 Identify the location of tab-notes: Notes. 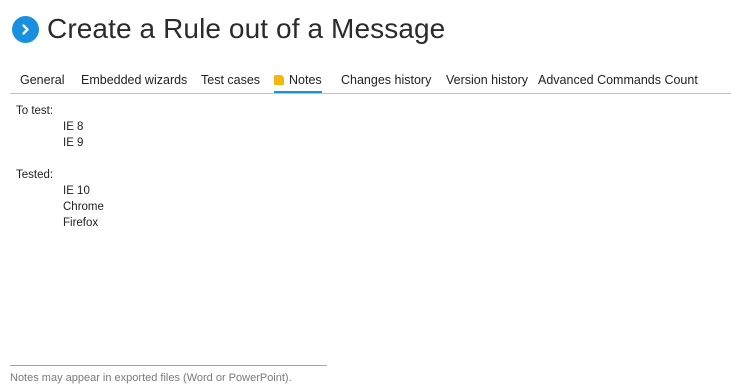
(298, 83).